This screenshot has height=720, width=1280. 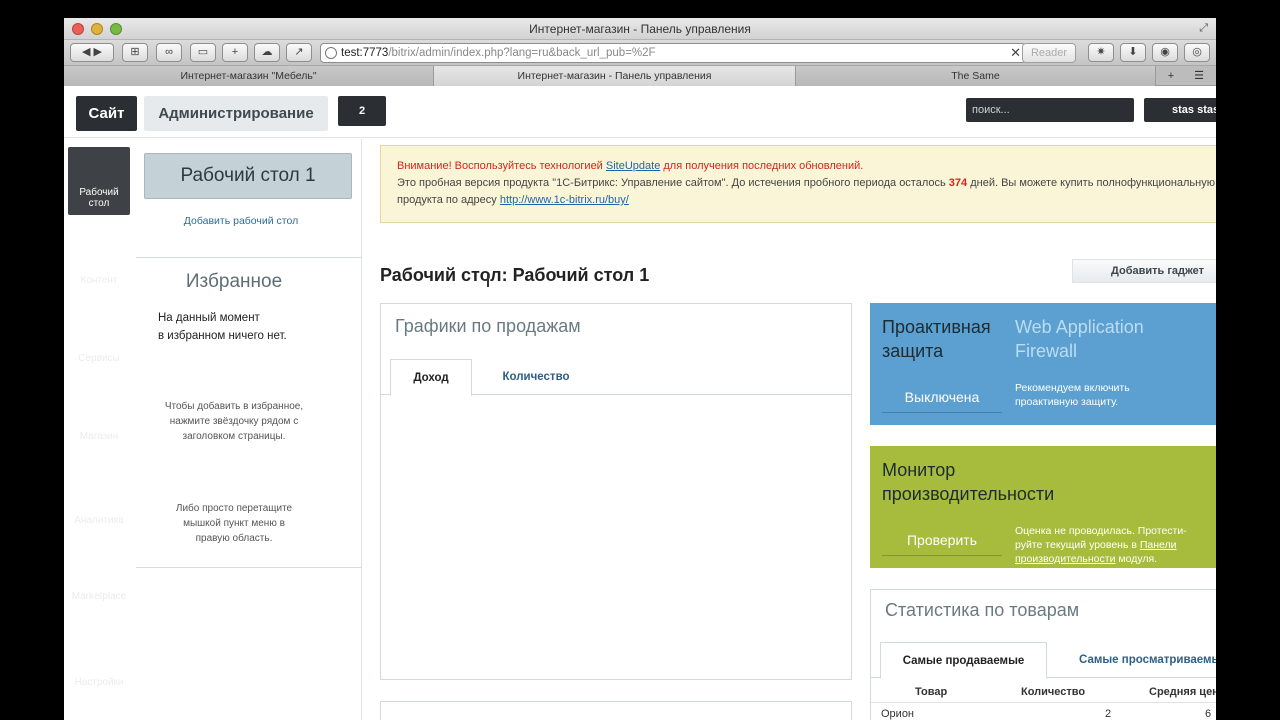 What do you see at coordinates (99, 520) in the screenshot?
I see `menu-item-analytics: Аналитика` at bounding box center [99, 520].